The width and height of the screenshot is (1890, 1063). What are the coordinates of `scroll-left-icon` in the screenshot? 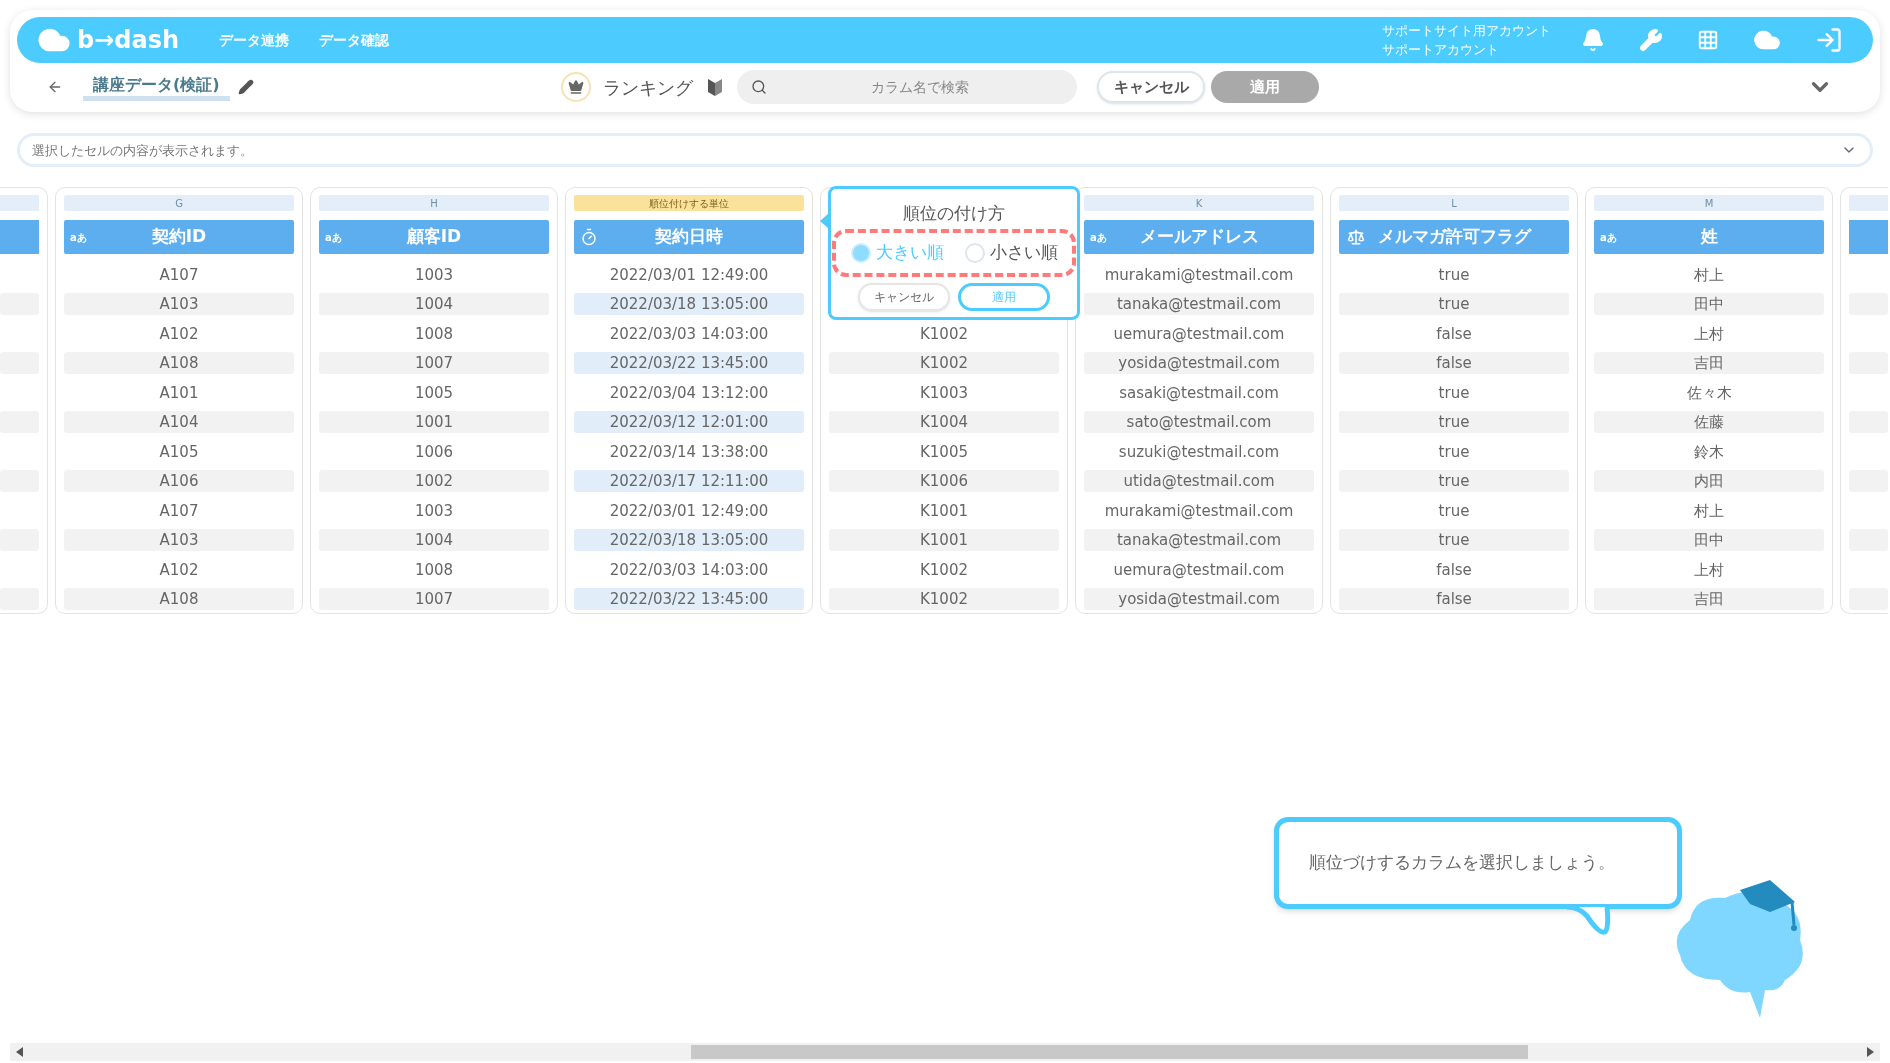 It's located at (20, 1052).